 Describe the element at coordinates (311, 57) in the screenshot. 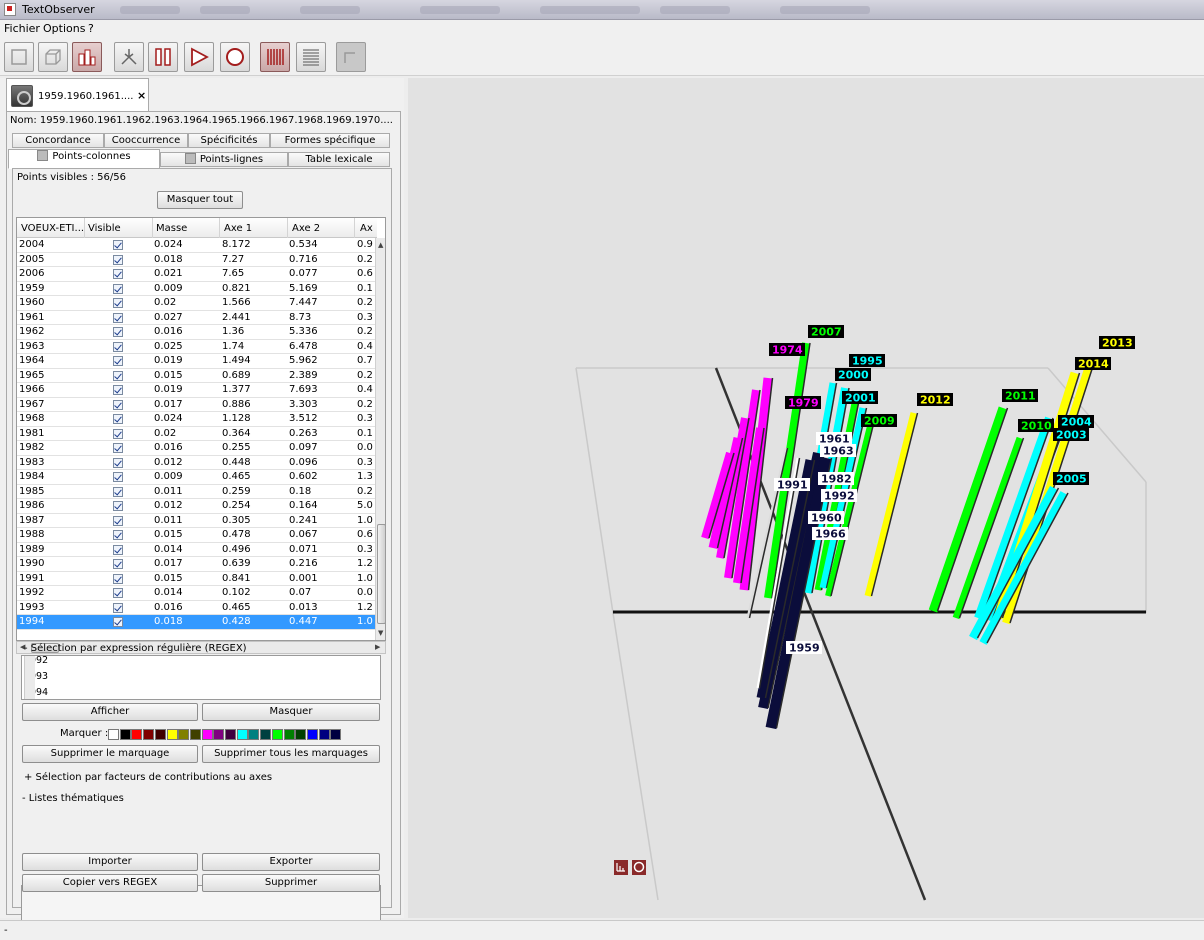

I see `rows-button` at that location.